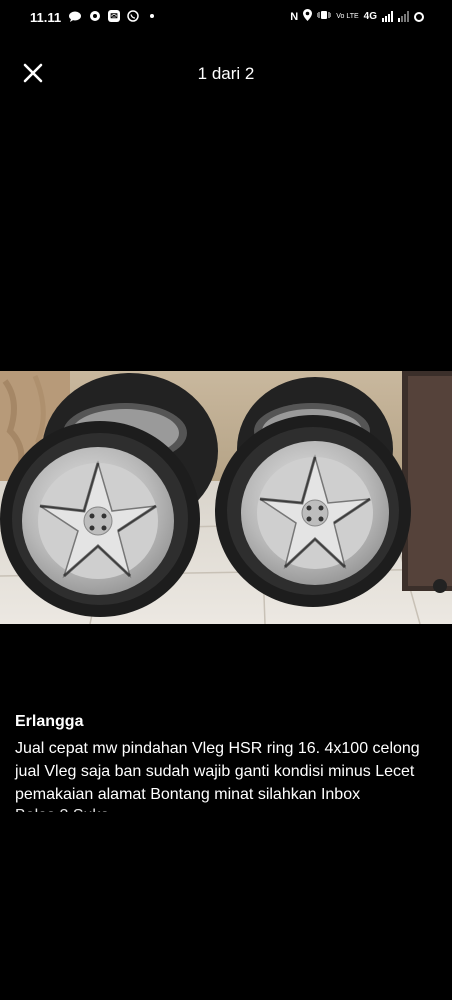 The image size is (452, 1000). Describe the element at coordinates (226, 18) in the screenshot. I see `status-bar: 11.11 ✉ N Vo LTE 4G` at that location.